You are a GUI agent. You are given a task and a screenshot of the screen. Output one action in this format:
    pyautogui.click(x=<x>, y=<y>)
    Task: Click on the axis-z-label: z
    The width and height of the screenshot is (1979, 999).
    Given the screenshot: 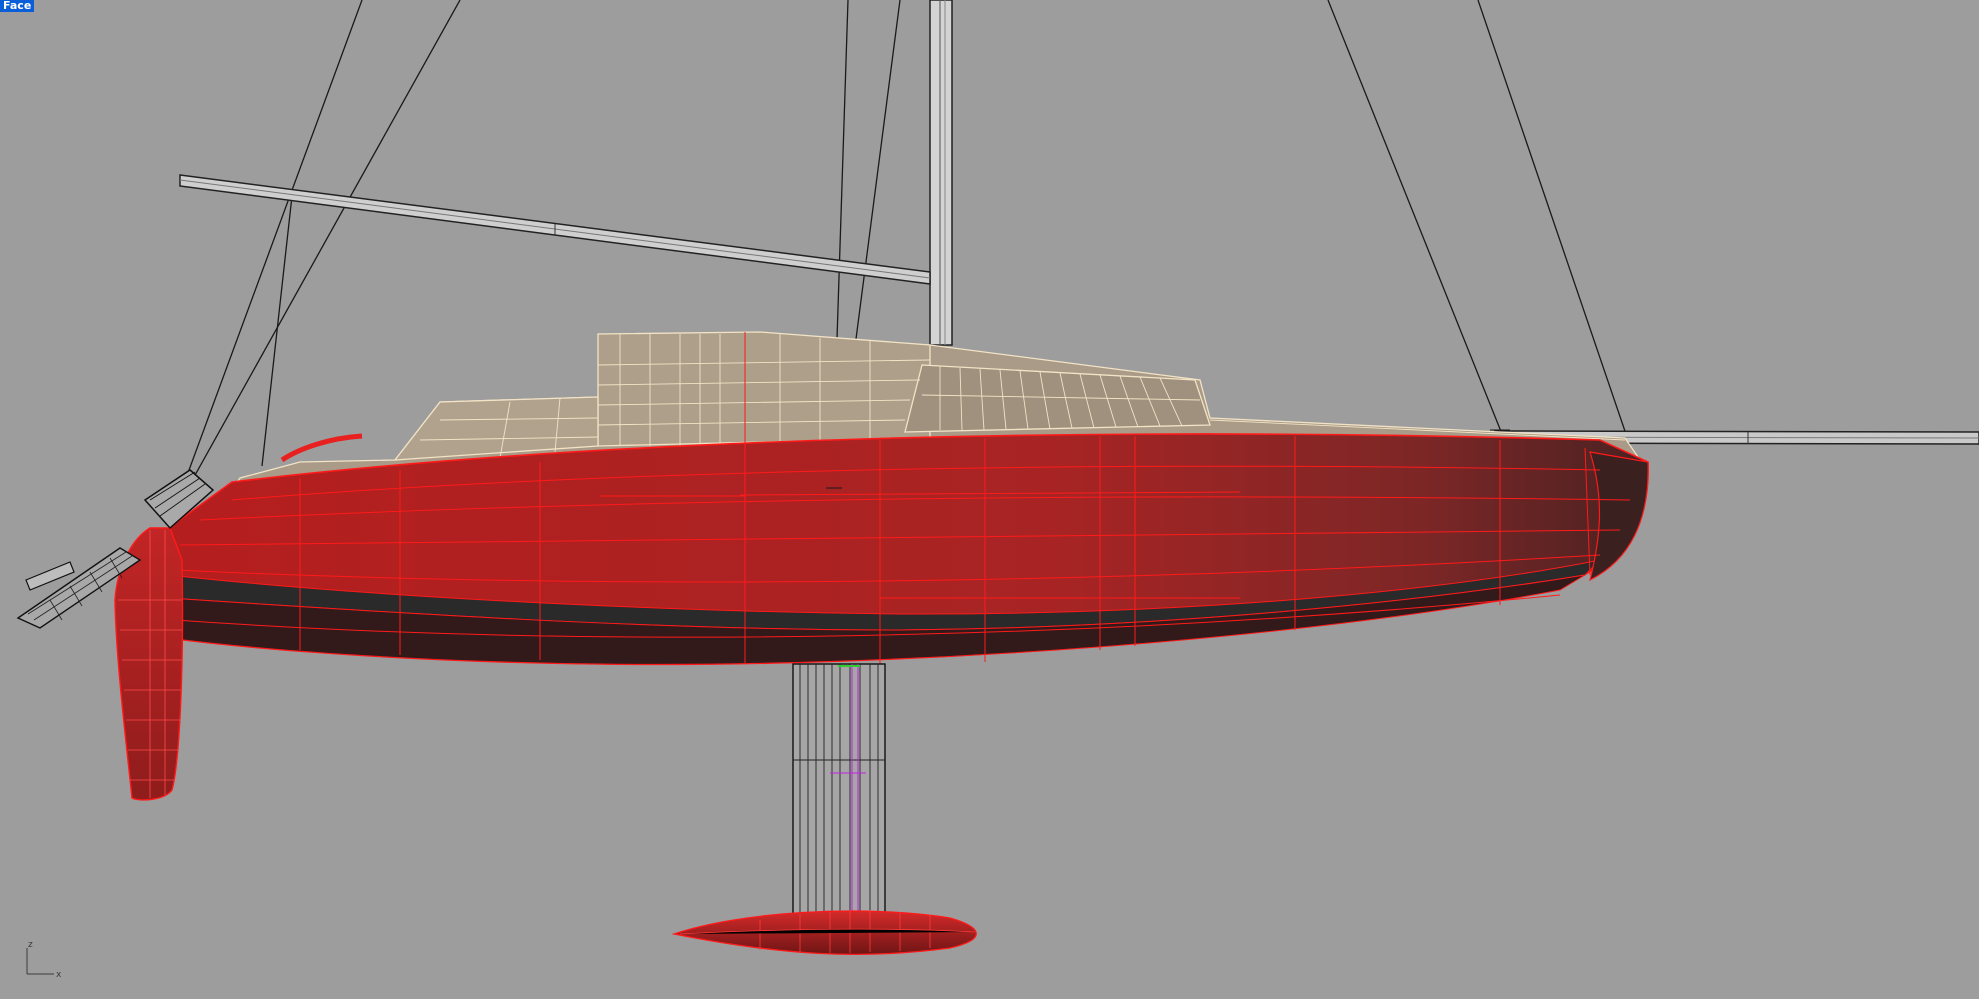 What is the action you would take?
    pyautogui.click(x=30, y=945)
    